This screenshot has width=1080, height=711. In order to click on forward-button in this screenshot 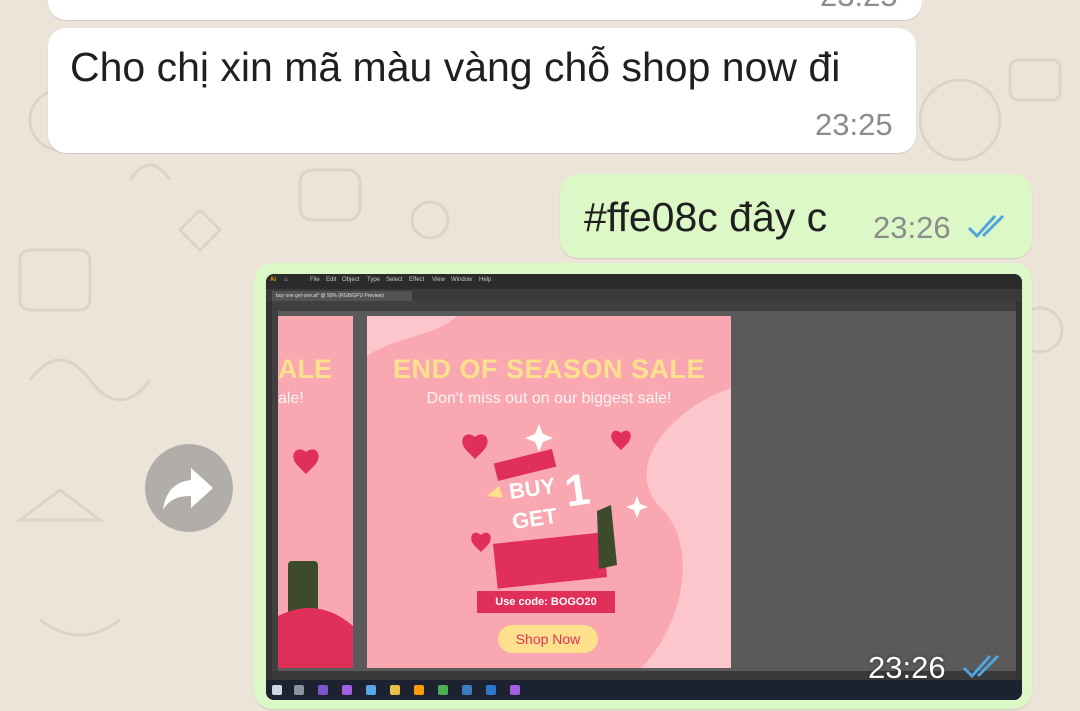, I will do `click(189, 488)`.